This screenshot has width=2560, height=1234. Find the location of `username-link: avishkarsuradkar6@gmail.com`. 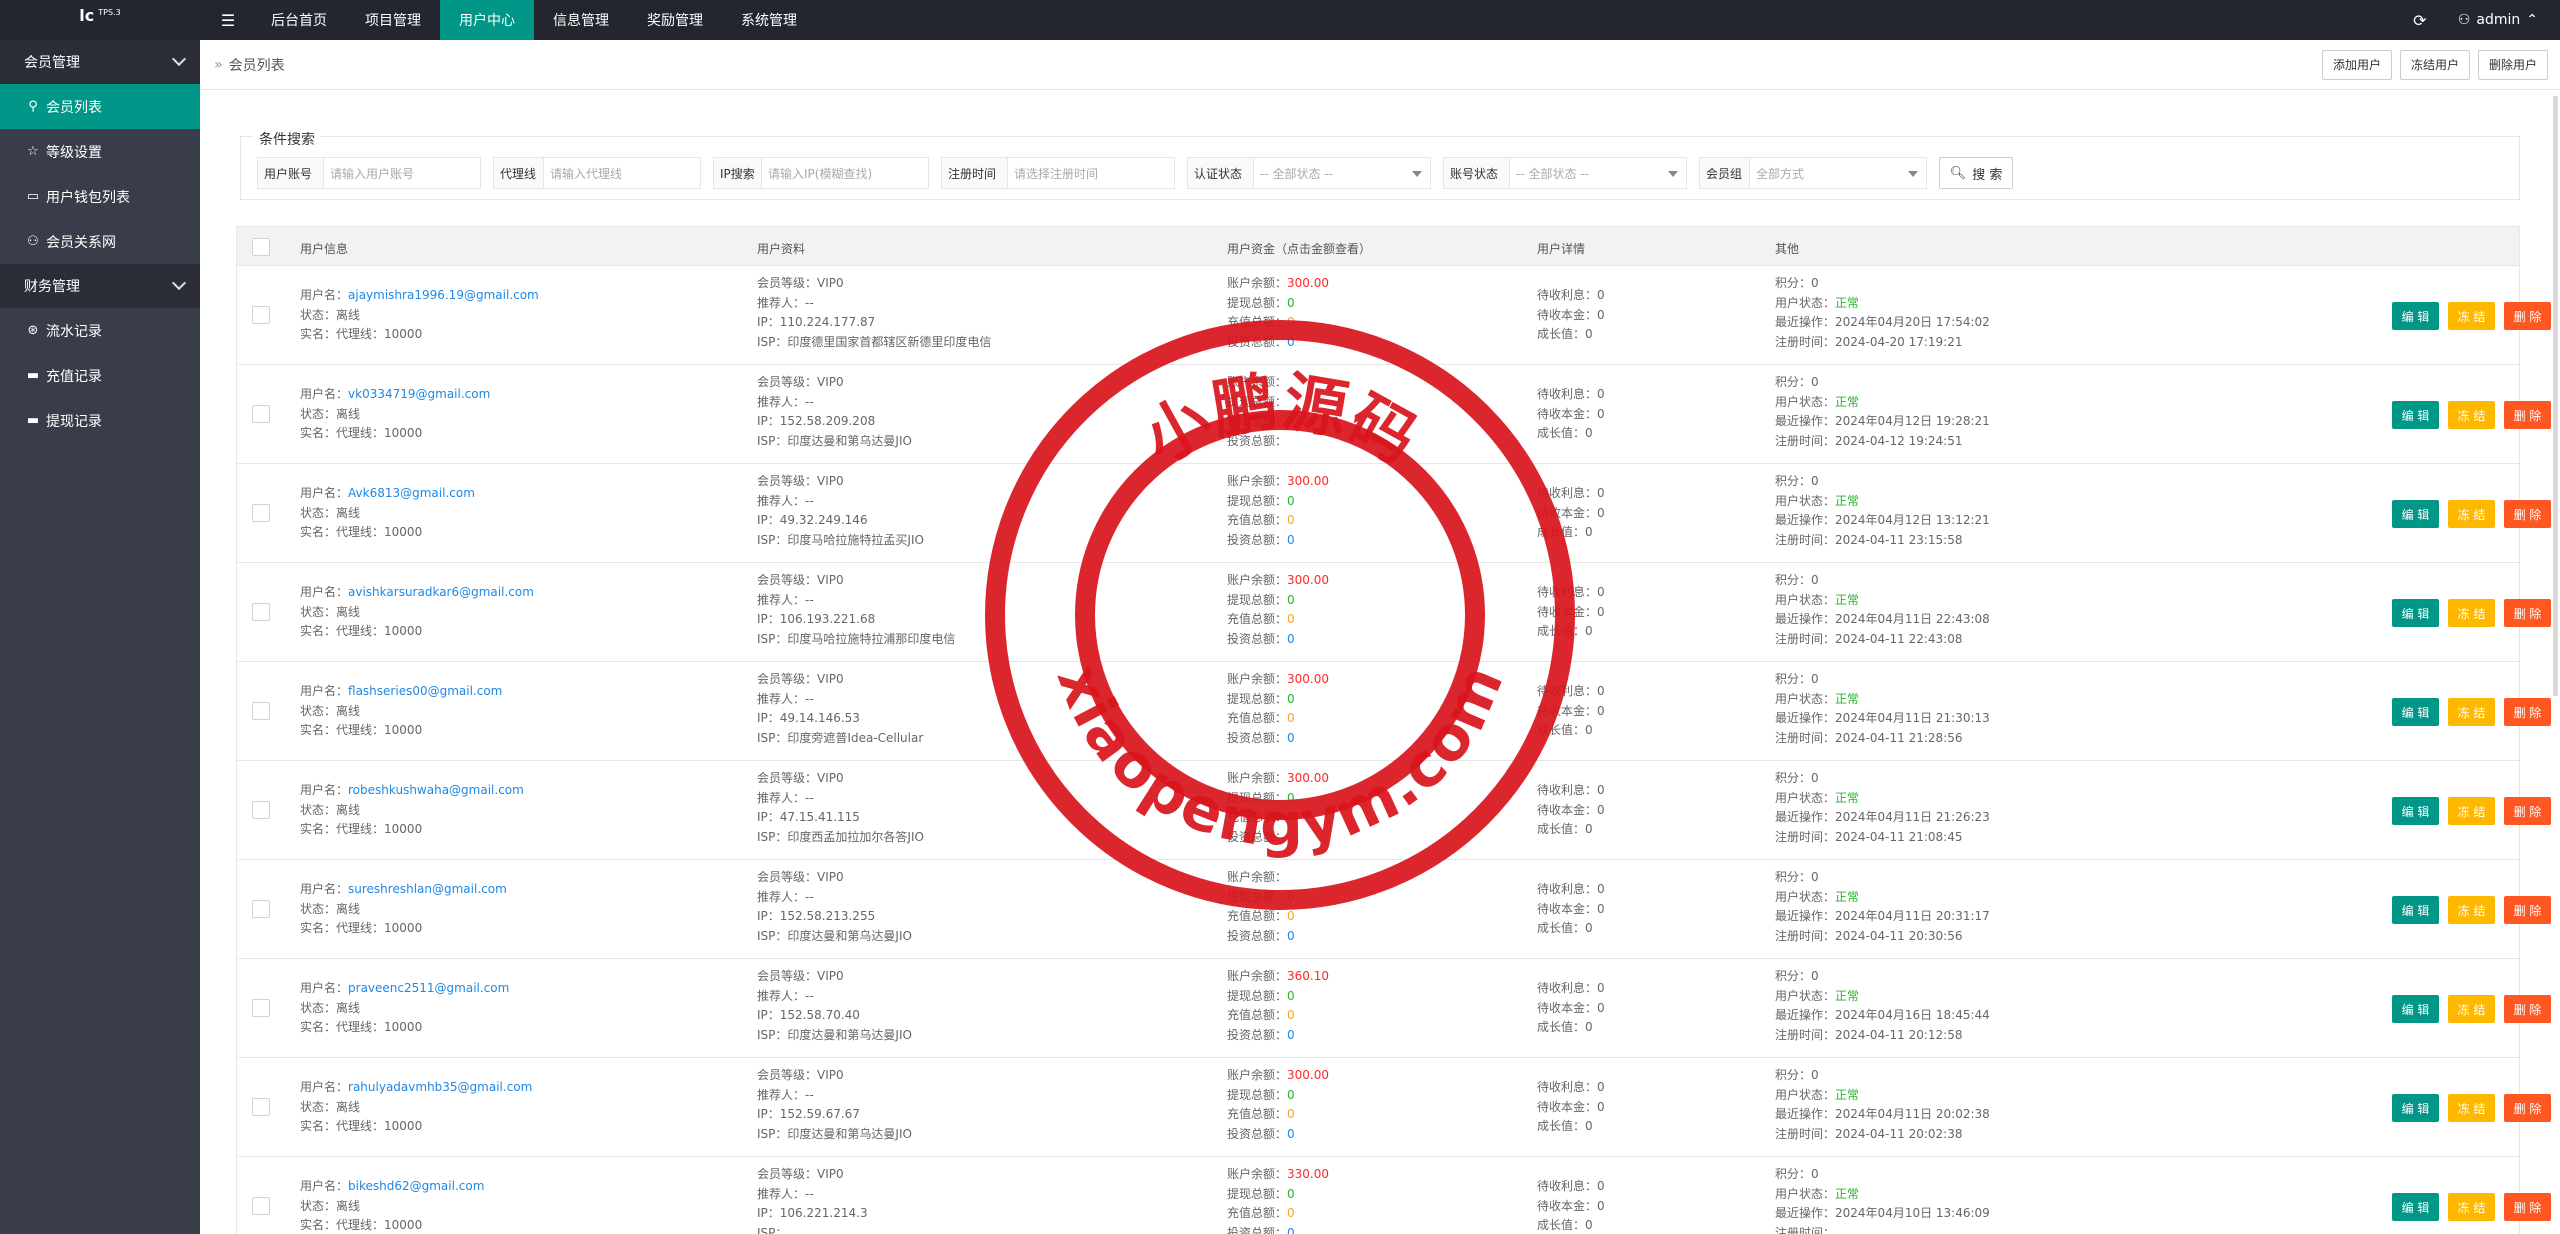

username-link: avishkarsuradkar6@gmail.com is located at coordinates (441, 592).